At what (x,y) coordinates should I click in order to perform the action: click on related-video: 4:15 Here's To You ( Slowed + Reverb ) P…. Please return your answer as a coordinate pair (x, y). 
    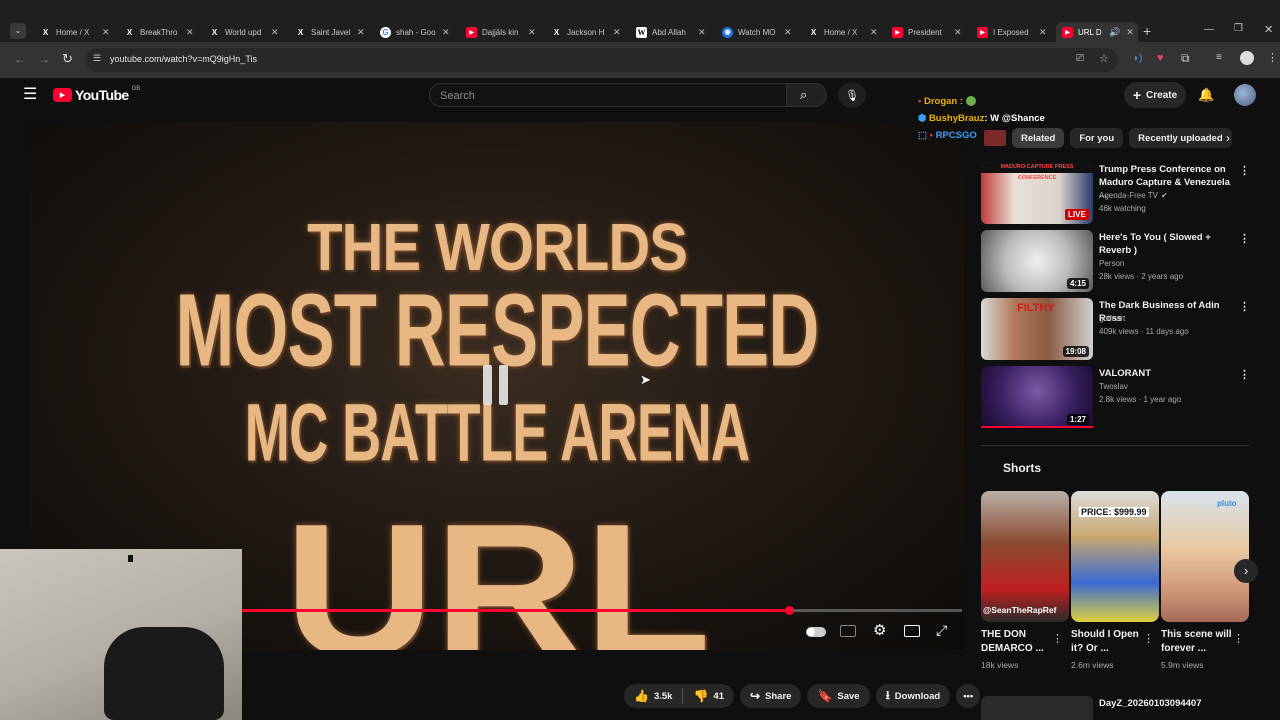
    Looking at the image, I should click on (1116, 261).